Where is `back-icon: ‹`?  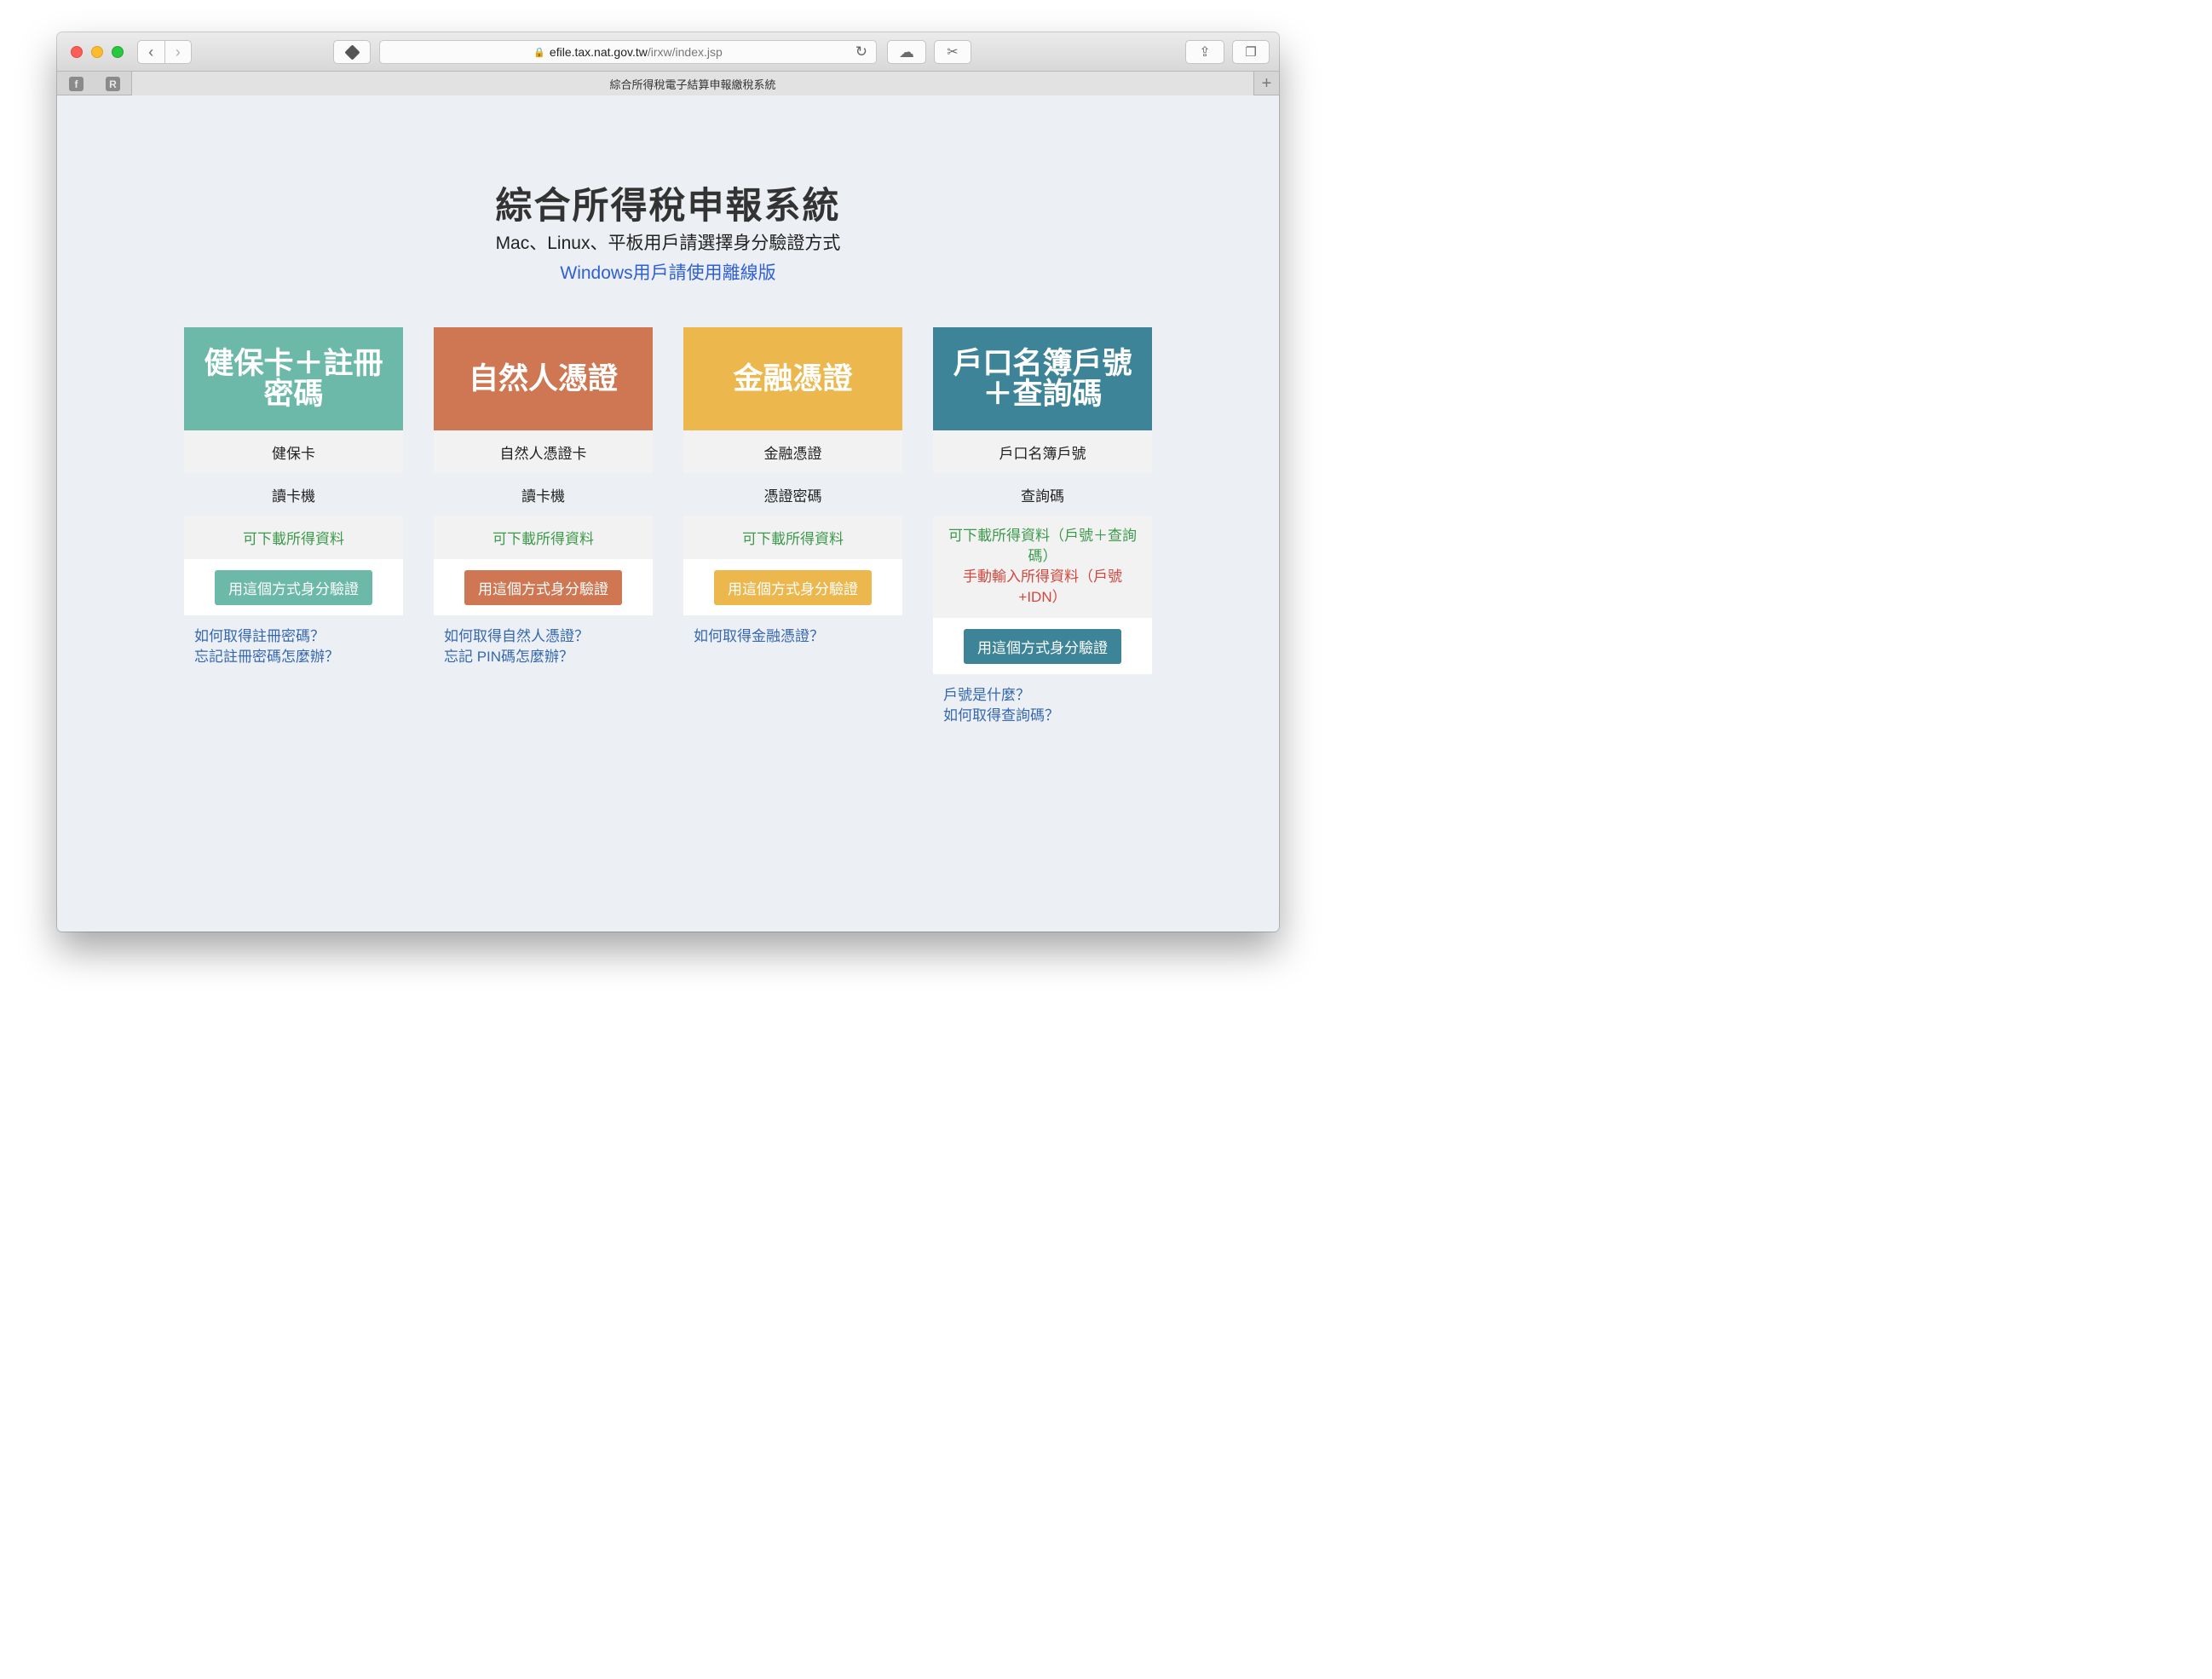
back-icon: ‹ is located at coordinates (151, 52).